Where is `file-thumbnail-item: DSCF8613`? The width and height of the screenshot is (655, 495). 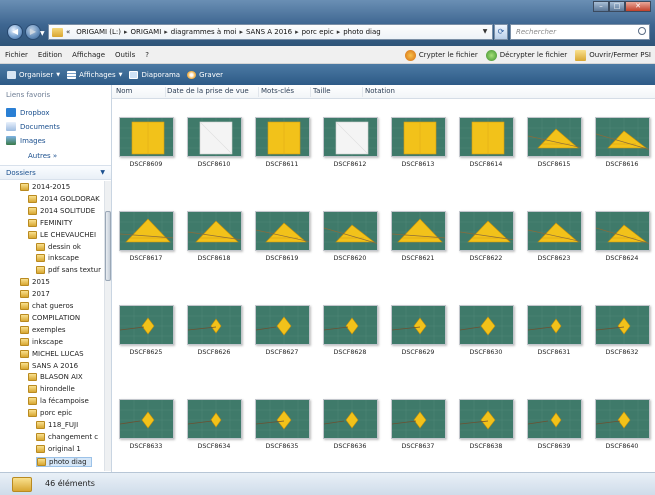
file-thumbnail-item: DSCF8613 is located at coordinates (418, 134).